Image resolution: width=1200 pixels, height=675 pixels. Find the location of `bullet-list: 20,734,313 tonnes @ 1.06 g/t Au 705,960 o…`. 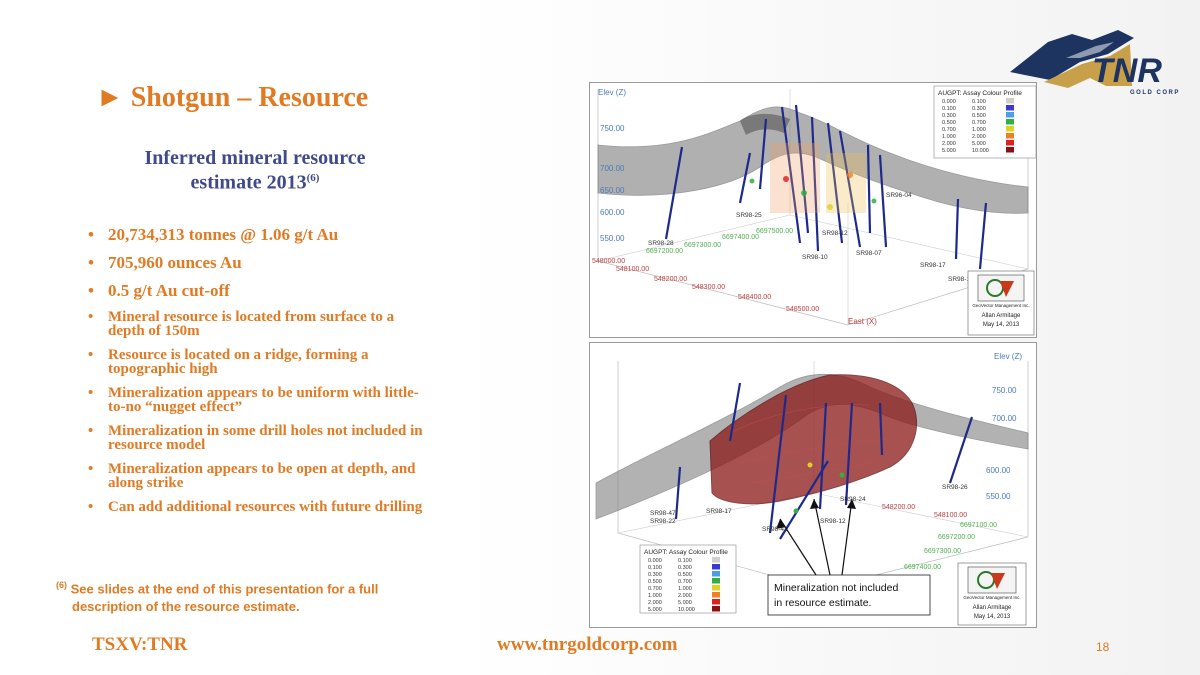

bullet-list: 20,734,313 tonnes @ 1.06 g/t Au 705,960 o… is located at coordinates (258, 375).